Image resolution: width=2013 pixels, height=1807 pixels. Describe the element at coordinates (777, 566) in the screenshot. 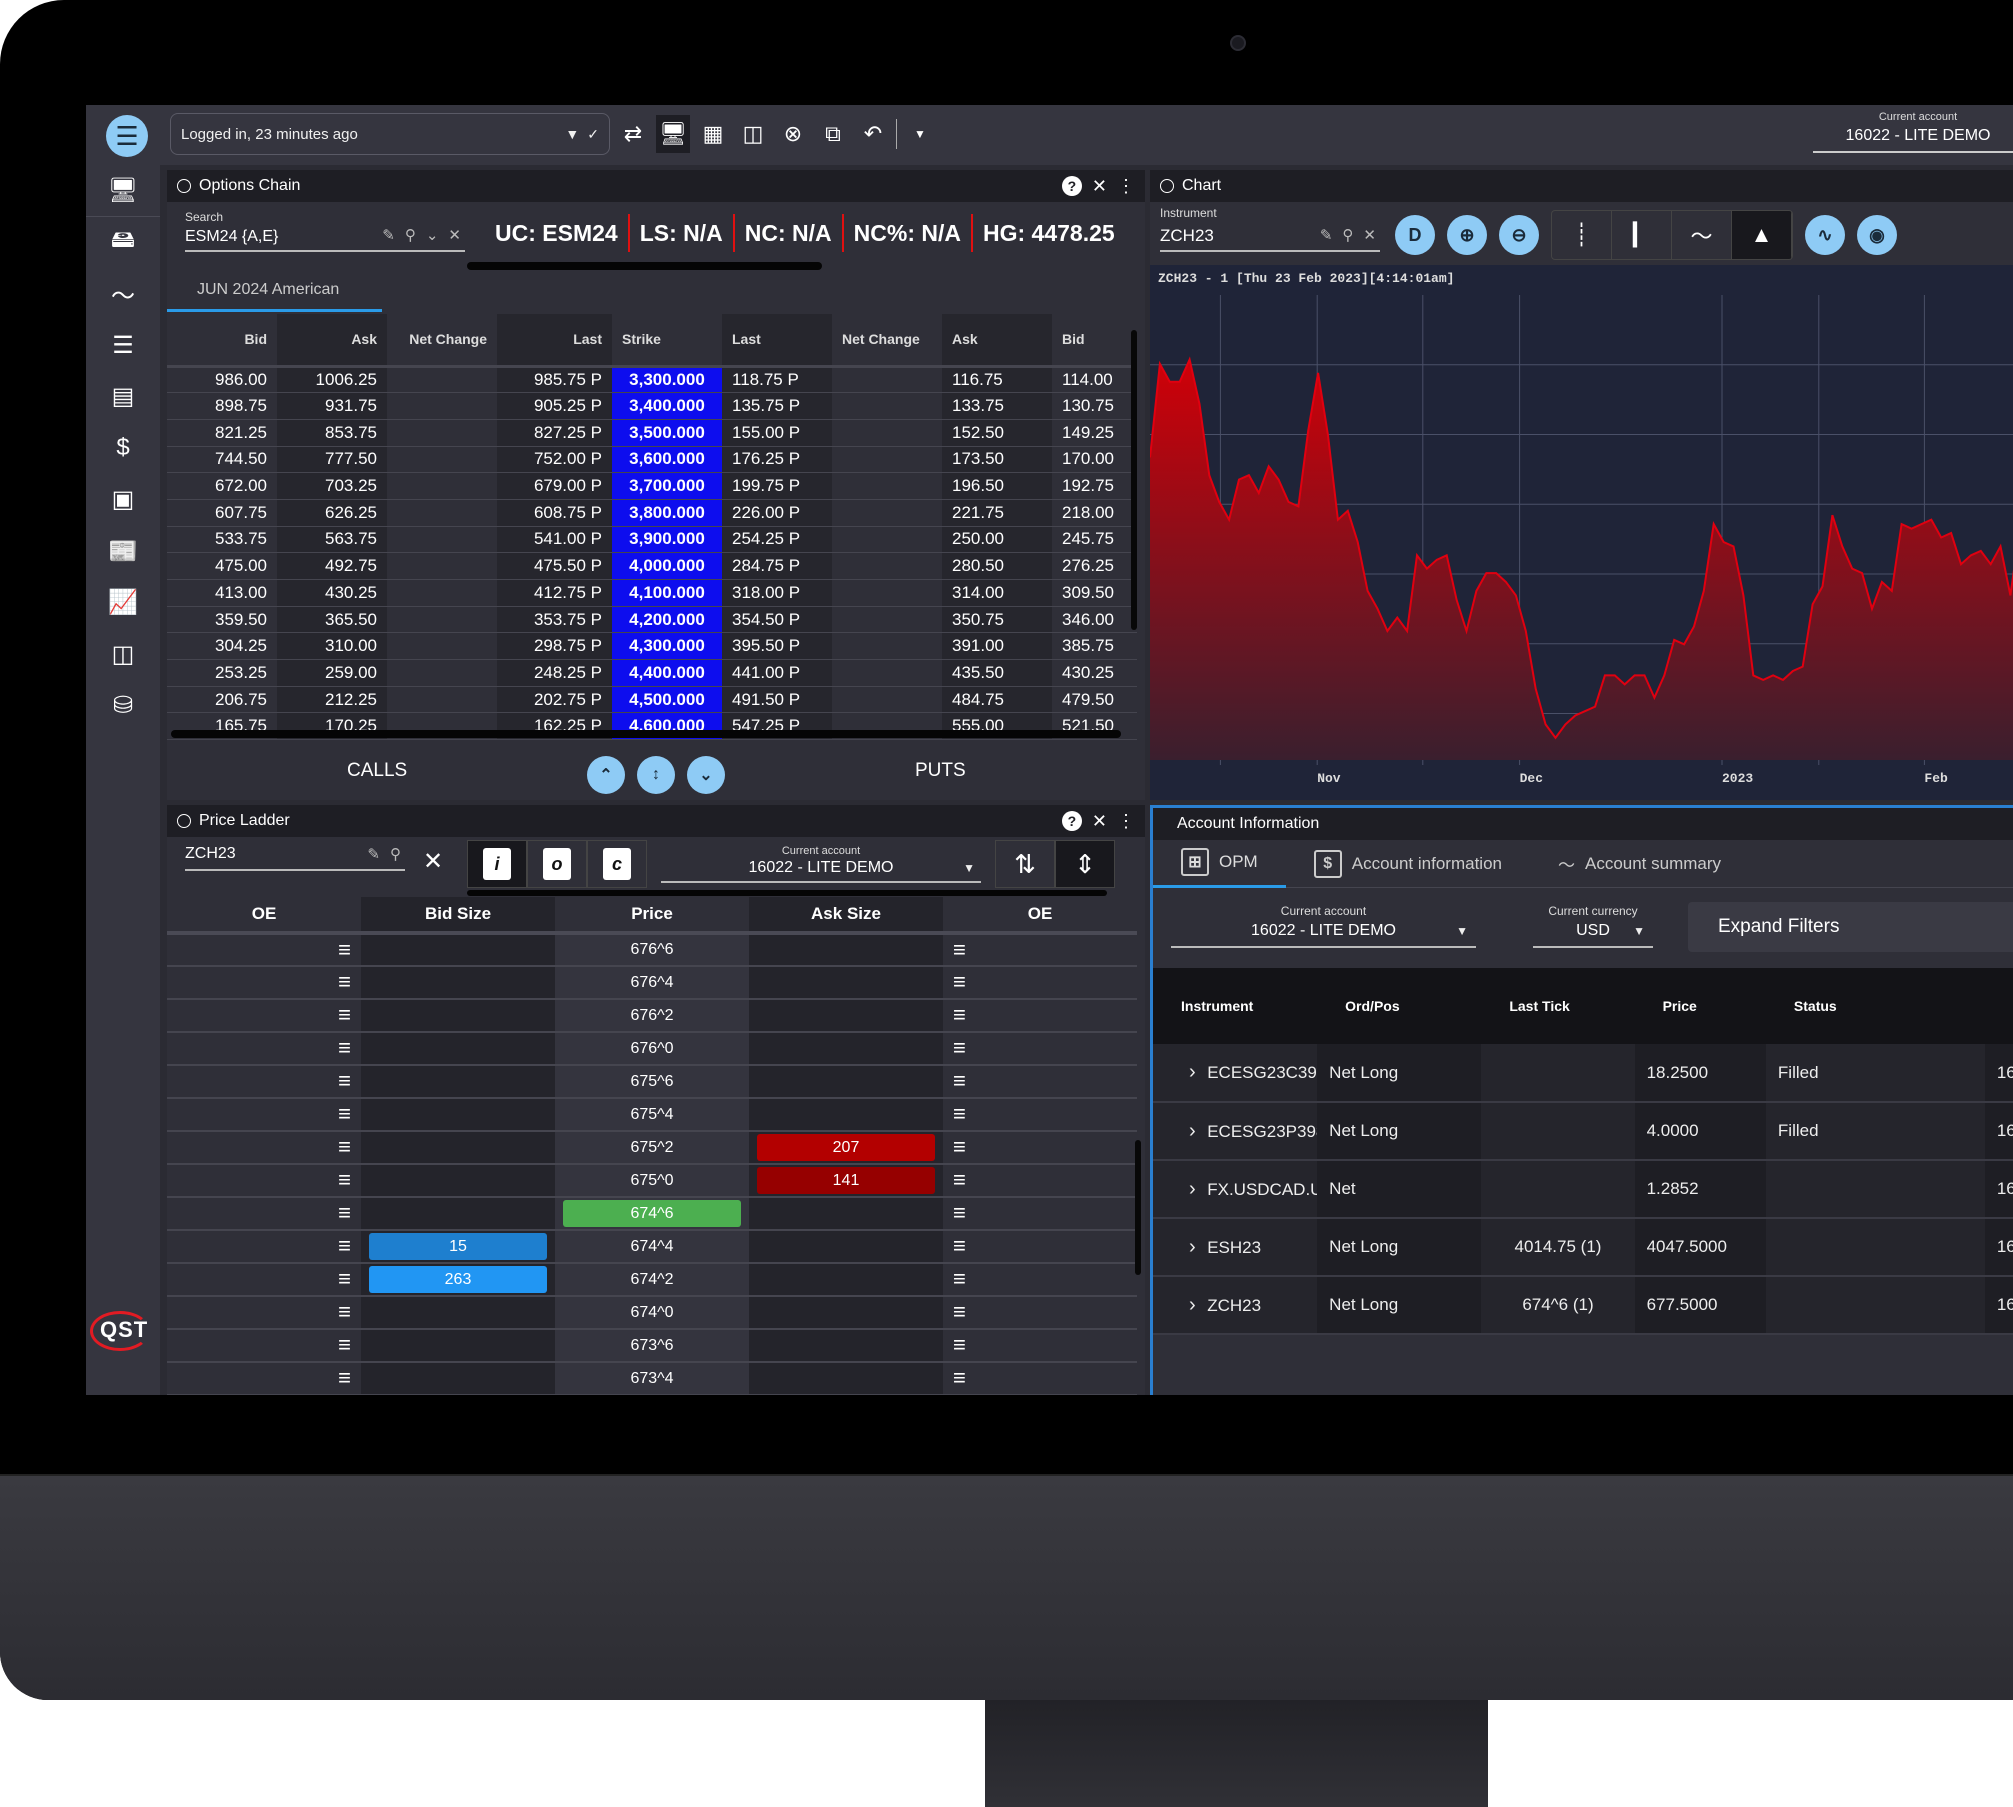

I see `table-cell: 284.75 P` at that location.